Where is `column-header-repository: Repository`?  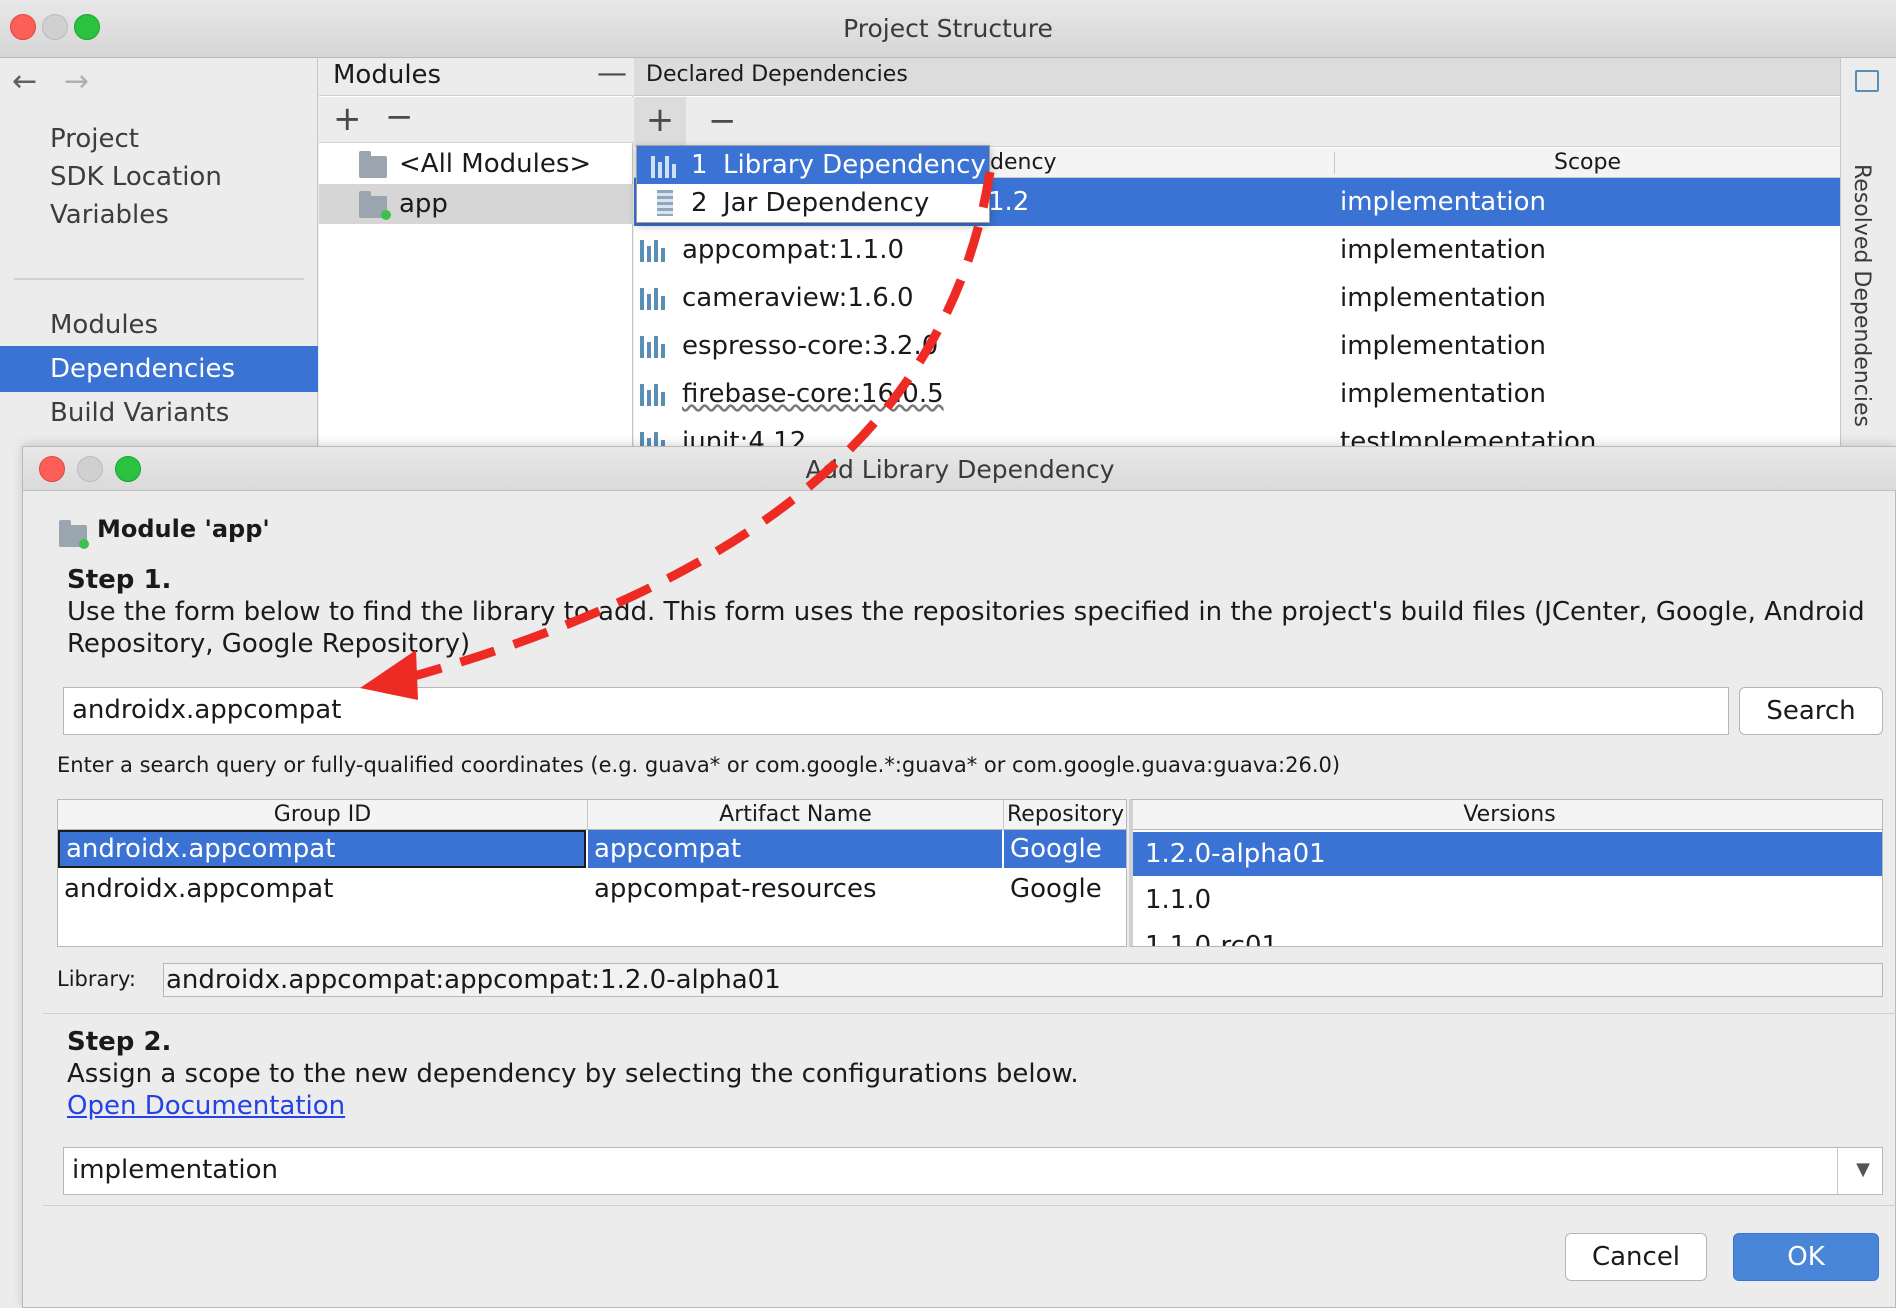
column-header-repository: Repository is located at coordinates (1065, 815).